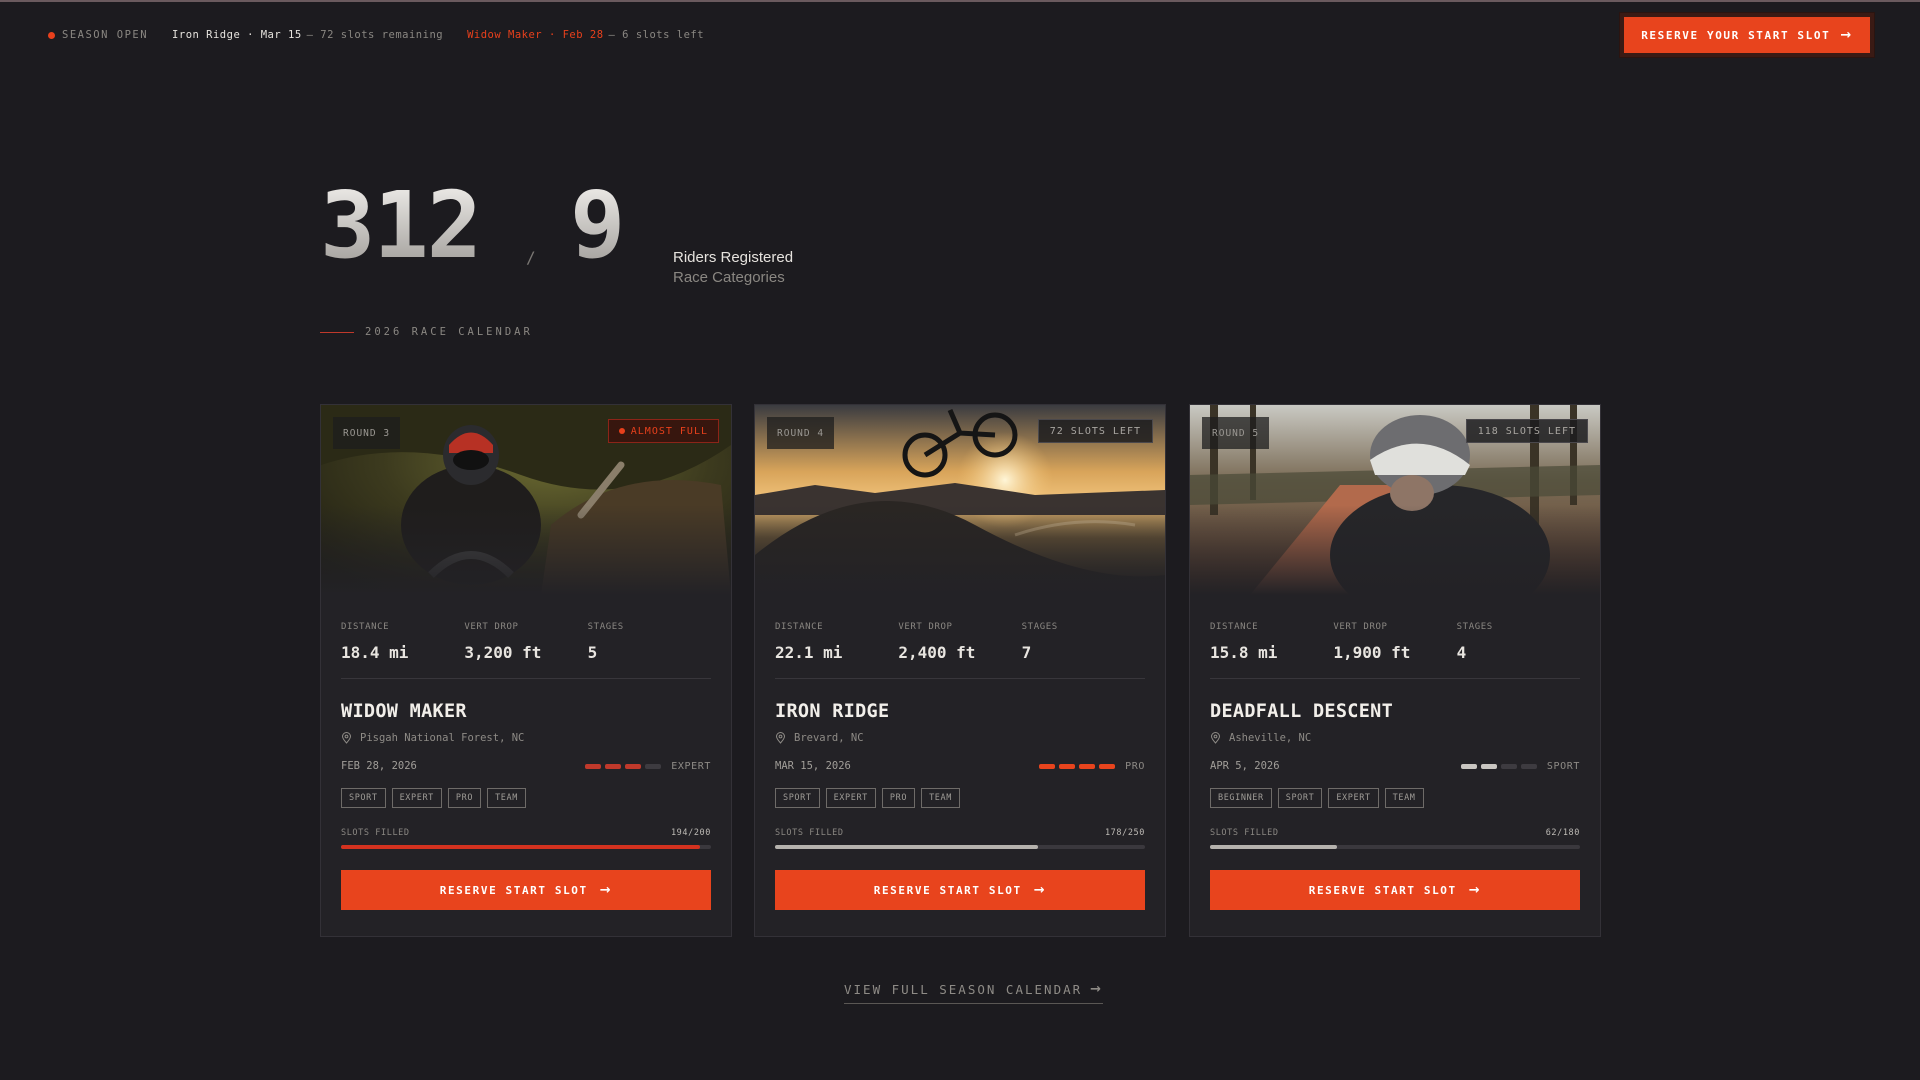  Describe the element at coordinates (1395, 500) in the screenshot. I see `race-photo: ROUND 5 118 SLOTS LEFT` at that location.